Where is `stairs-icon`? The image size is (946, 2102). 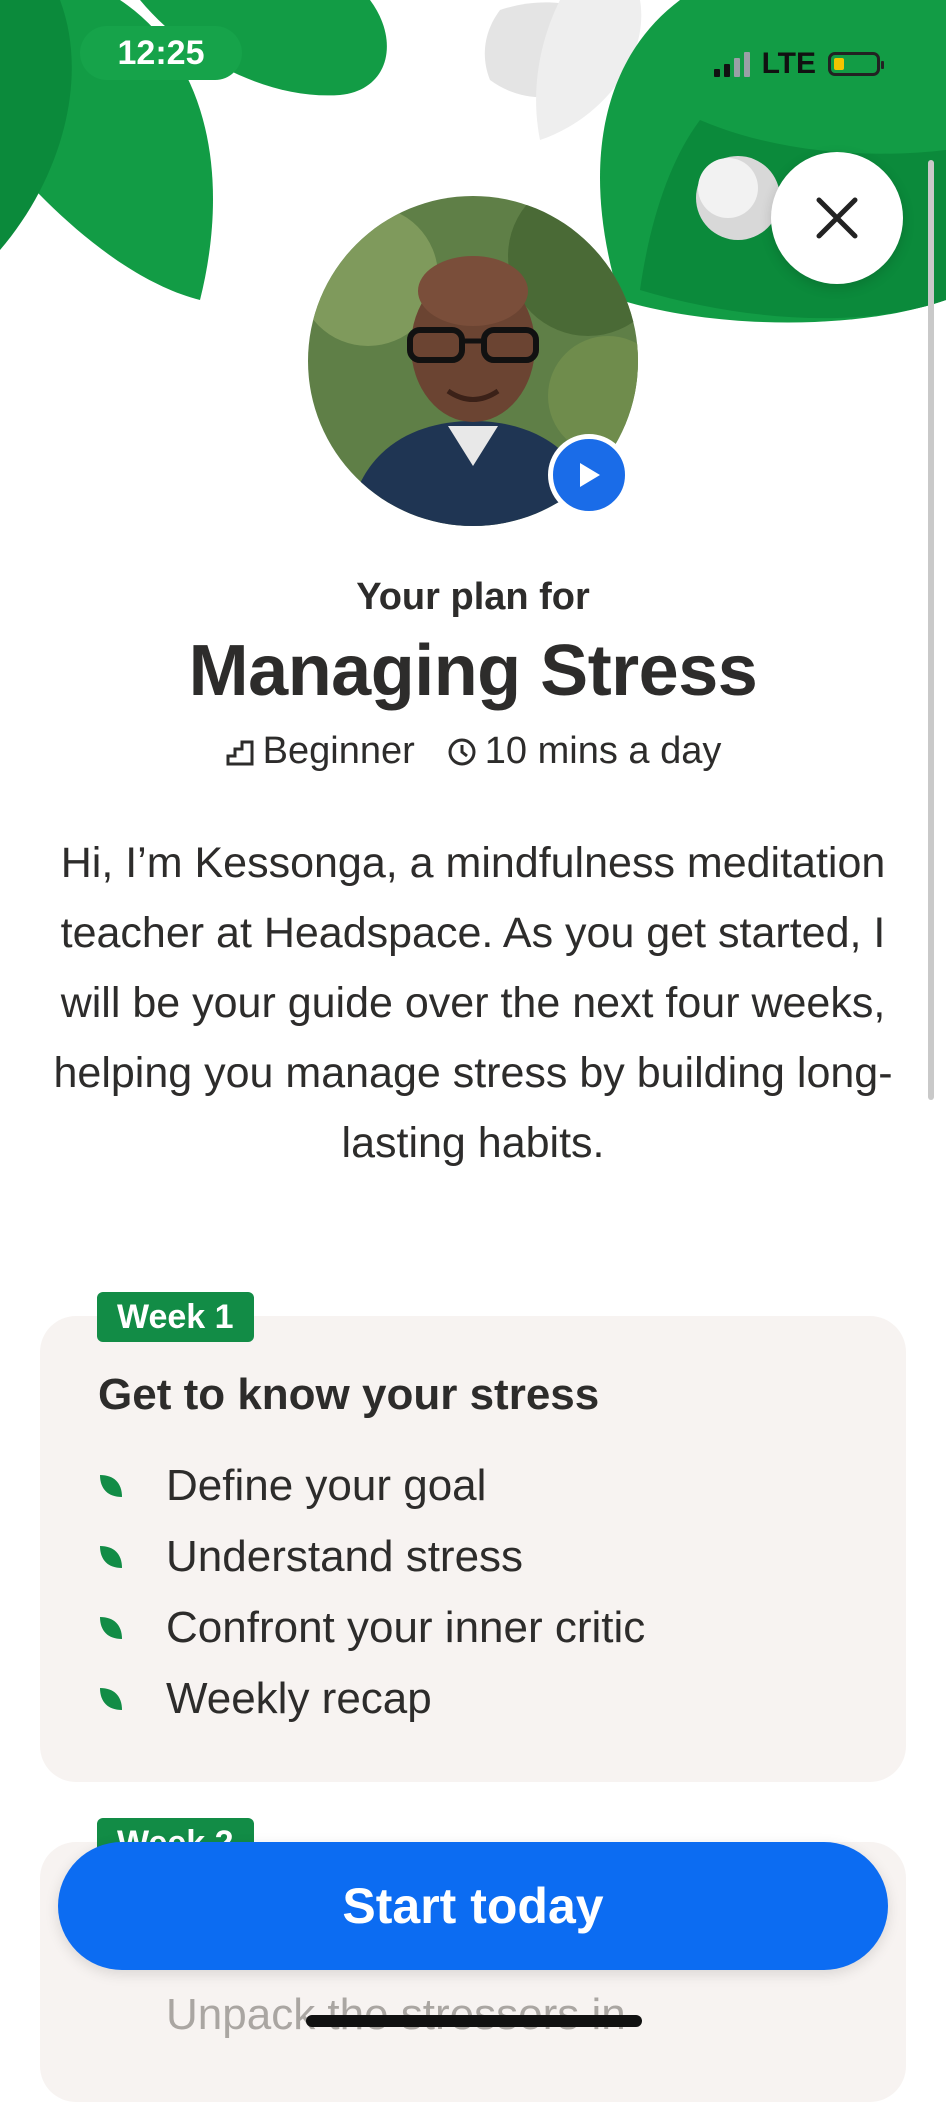
stairs-icon is located at coordinates (240, 752).